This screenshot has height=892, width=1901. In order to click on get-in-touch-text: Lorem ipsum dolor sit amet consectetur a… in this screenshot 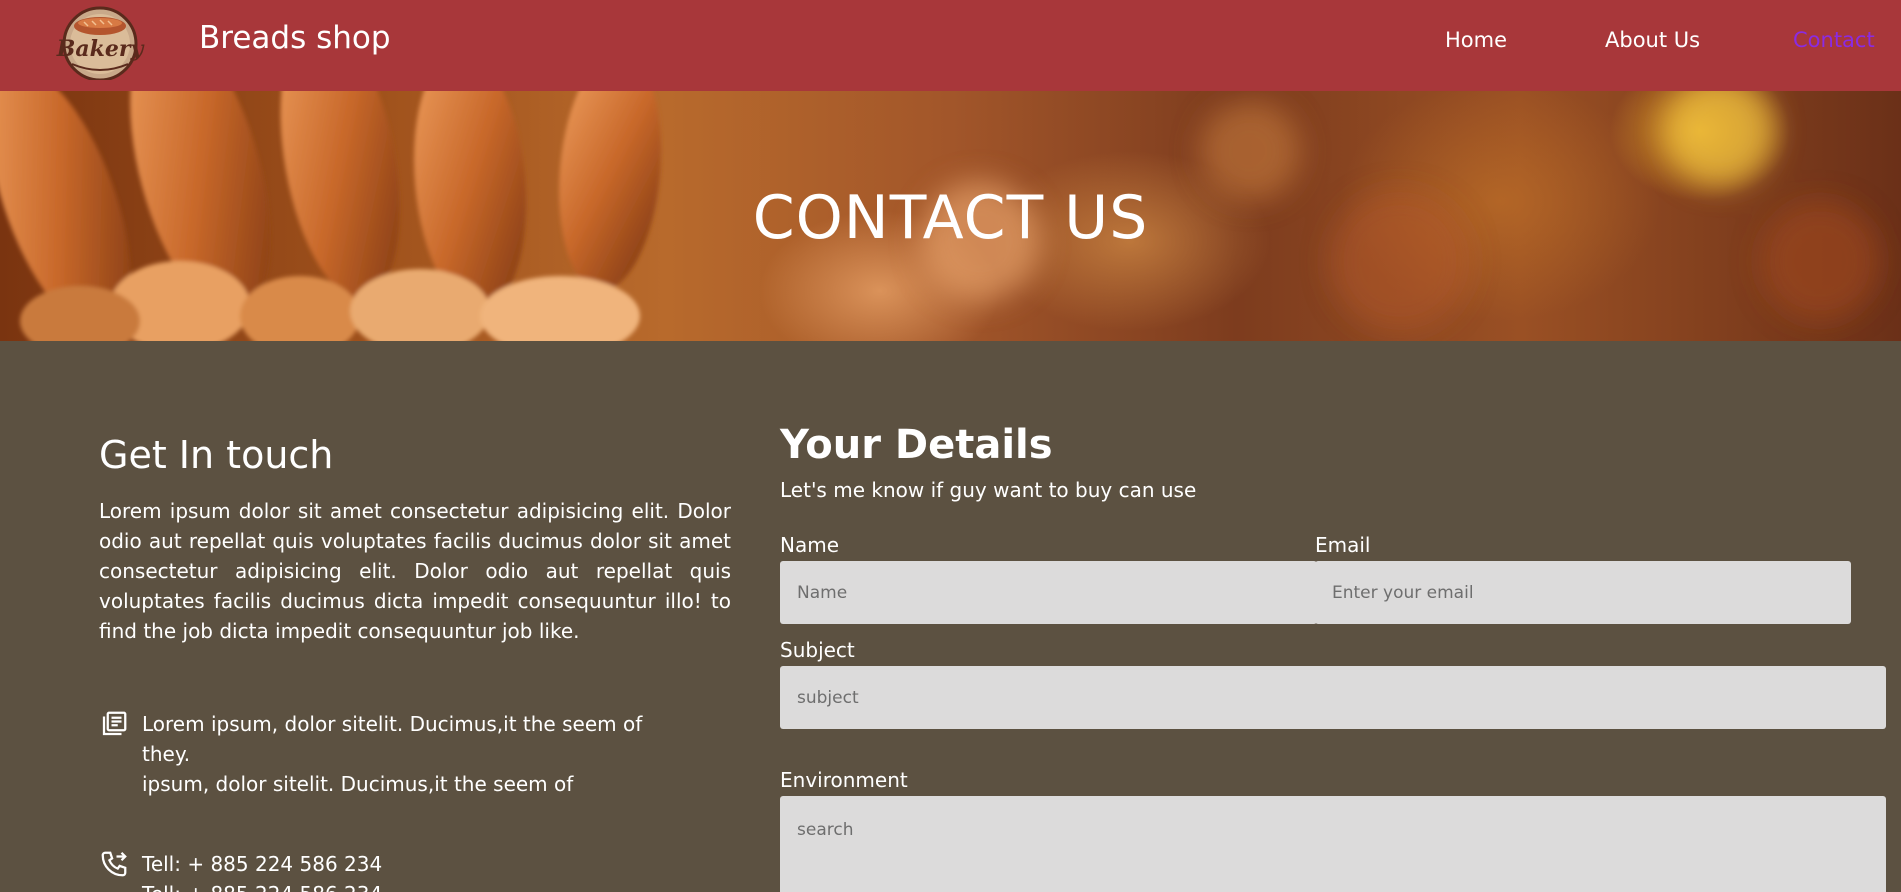, I will do `click(415, 571)`.